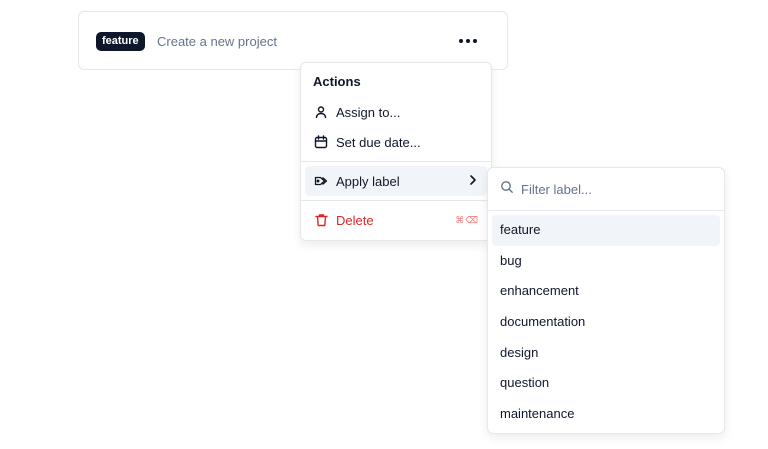 This screenshot has width=768, height=449. What do you see at coordinates (321, 142) in the screenshot?
I see `calendar-icon` at bounding box center [321, 142].